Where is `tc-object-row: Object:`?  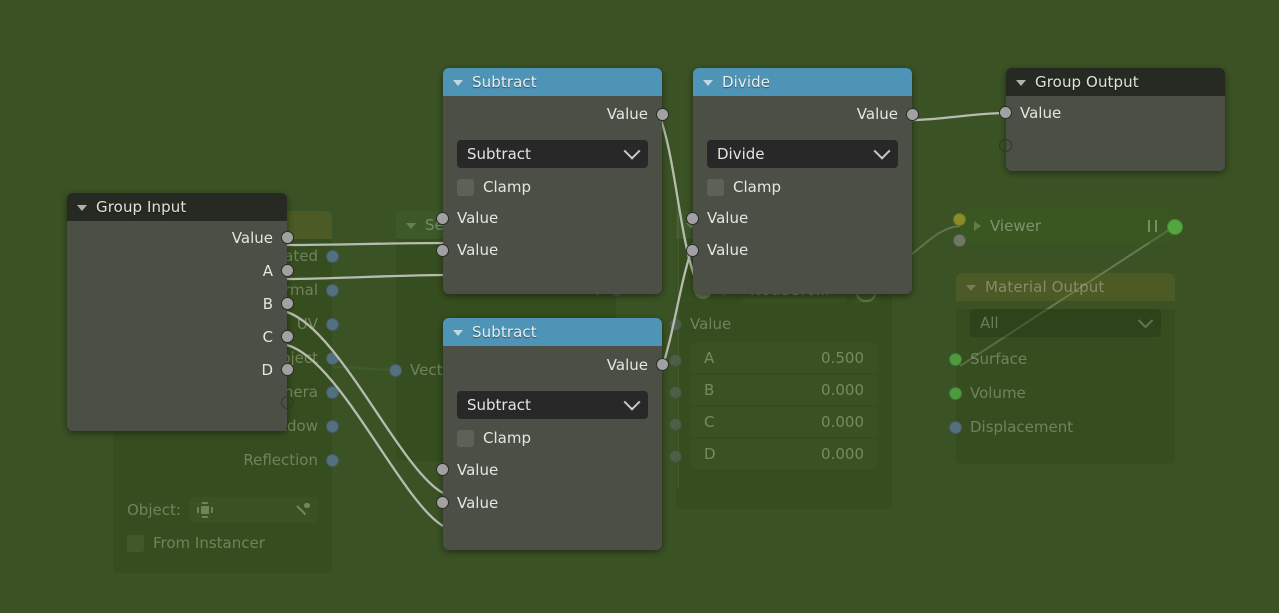
tc-object-row: Object: is located at coordinates (222, 510).